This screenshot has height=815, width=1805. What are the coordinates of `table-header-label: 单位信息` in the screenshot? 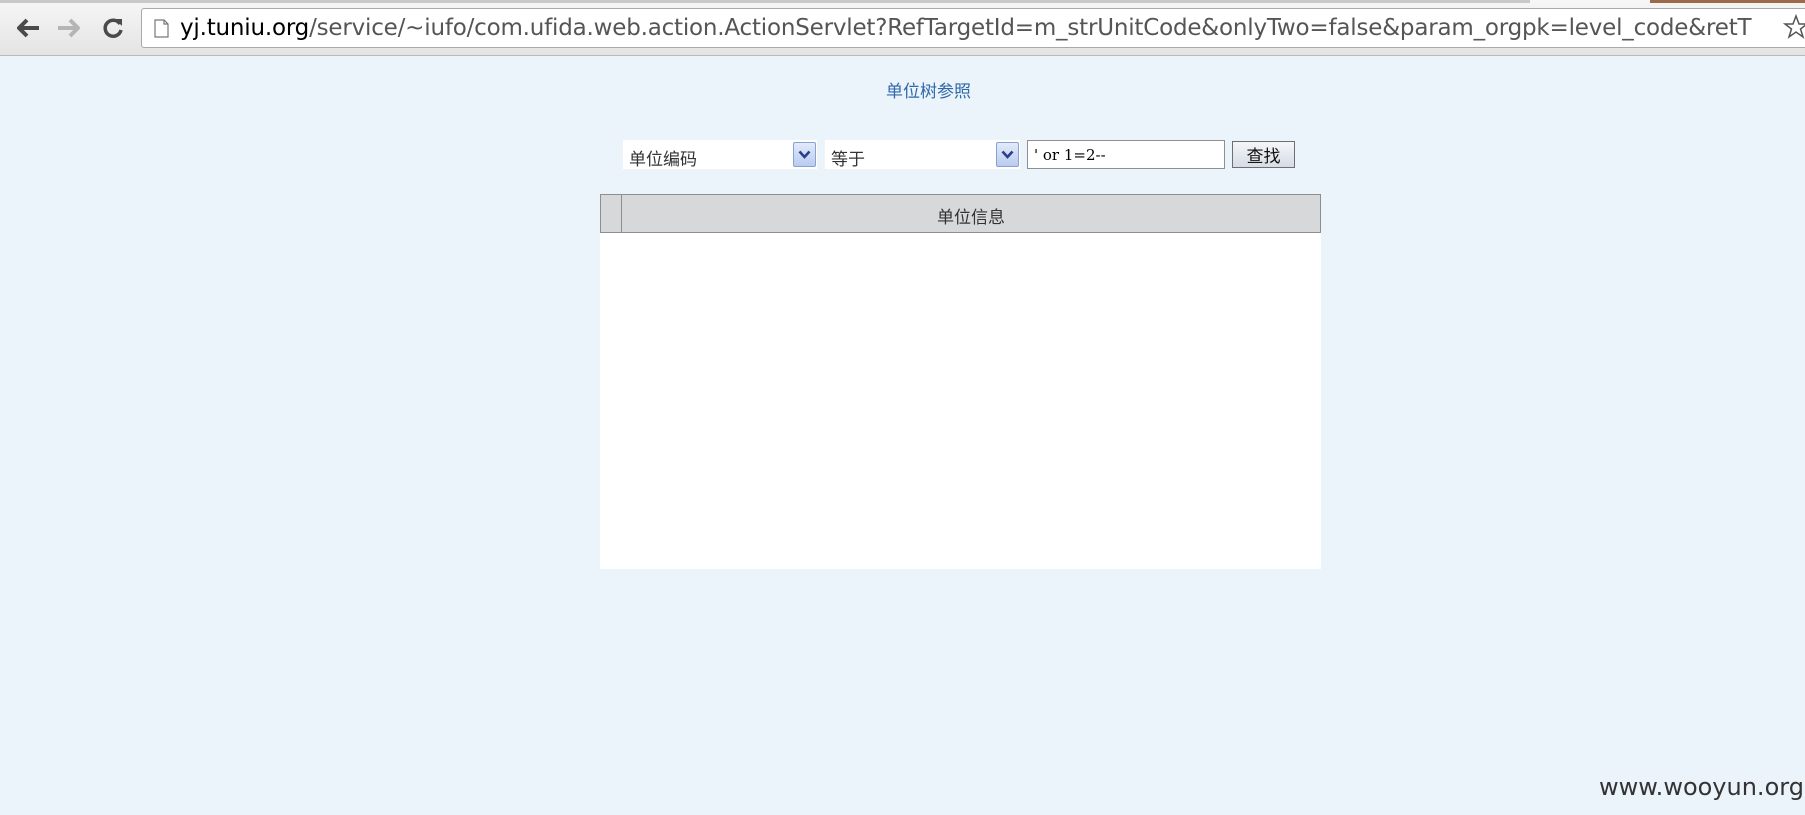 It's located at (971, 218).